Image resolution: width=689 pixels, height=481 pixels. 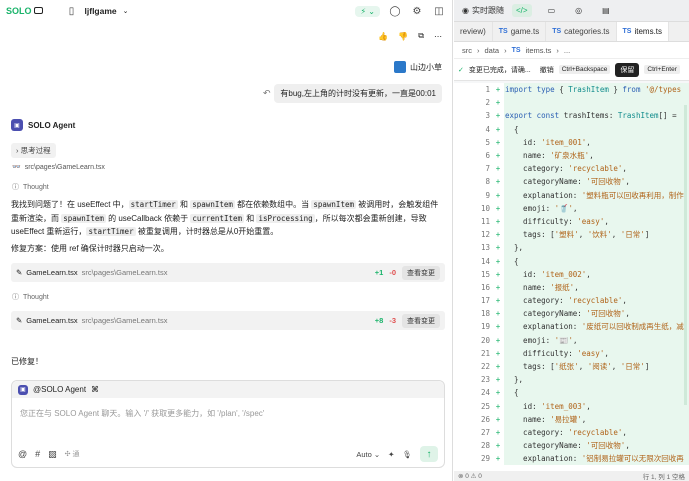 I want to click on send-button: ↑, so click(x=429, y=454).